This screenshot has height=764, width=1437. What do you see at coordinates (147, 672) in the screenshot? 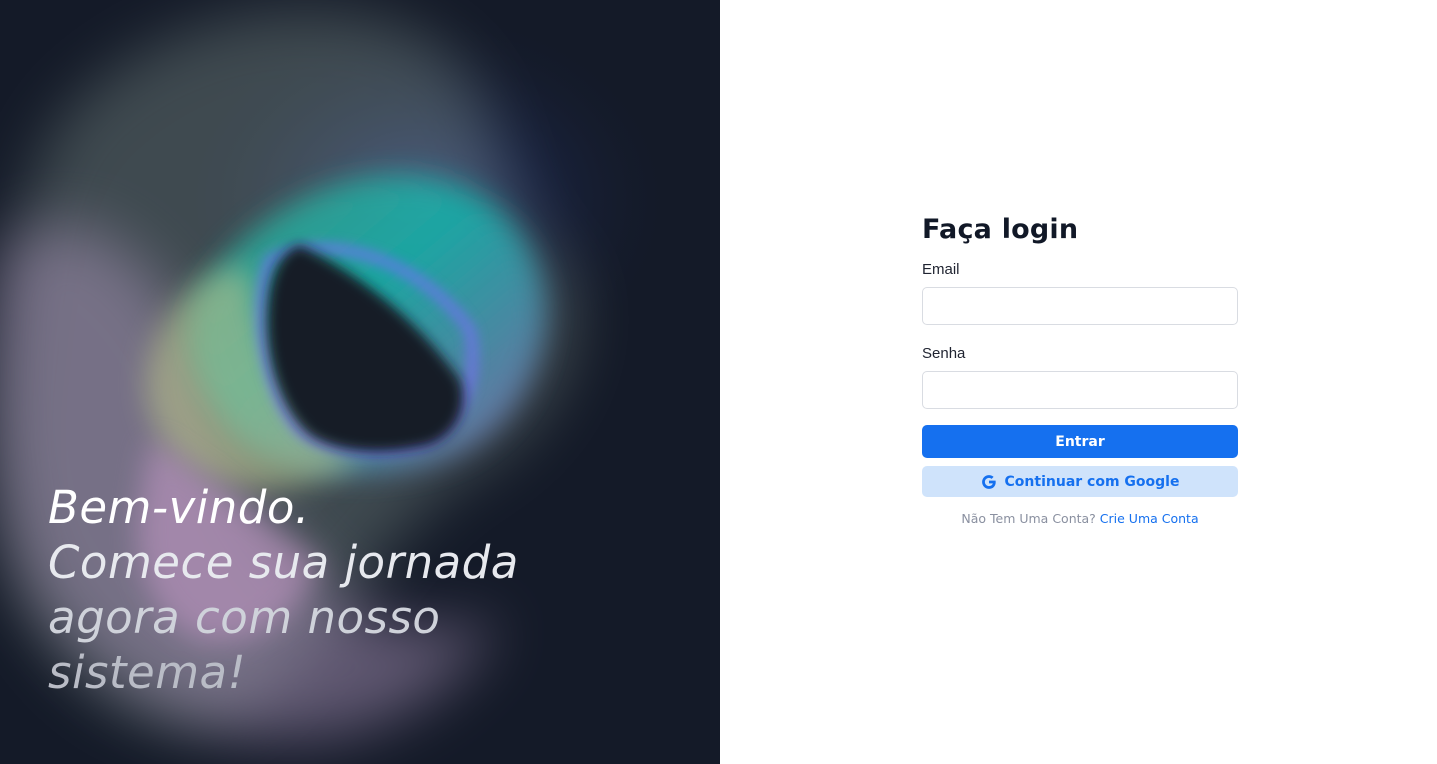
I see `hero-line-4: sistema!` at bounding box center [147, 672].